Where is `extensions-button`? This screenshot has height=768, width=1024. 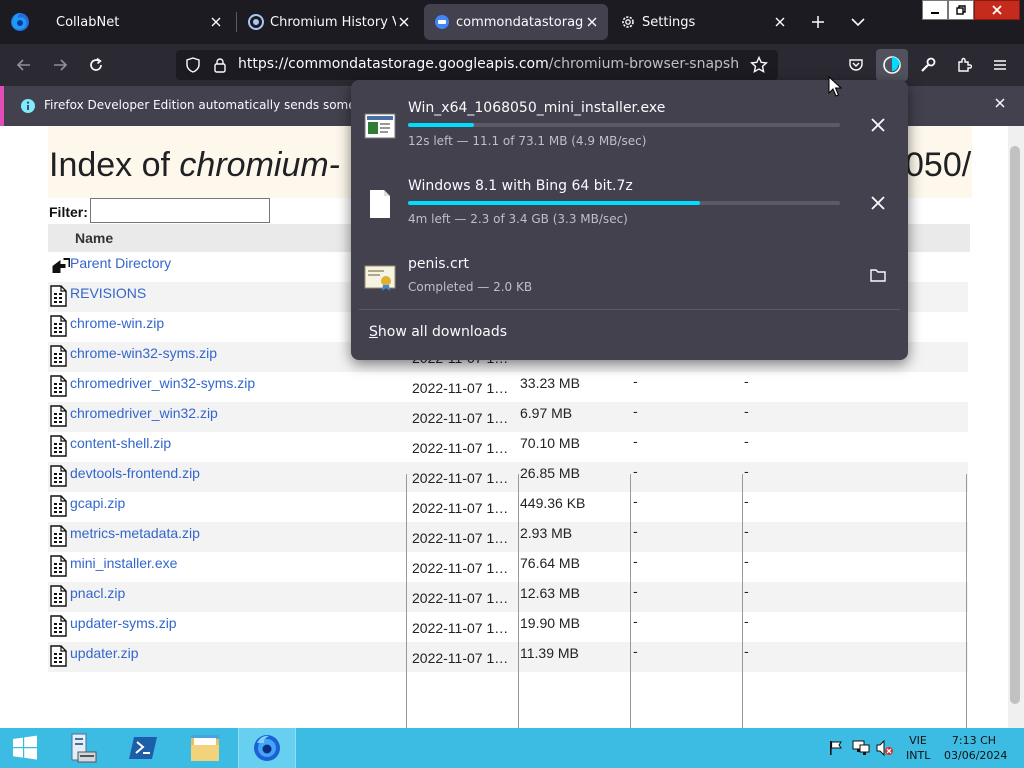
extensions-button is located at coordinates (964, 65).